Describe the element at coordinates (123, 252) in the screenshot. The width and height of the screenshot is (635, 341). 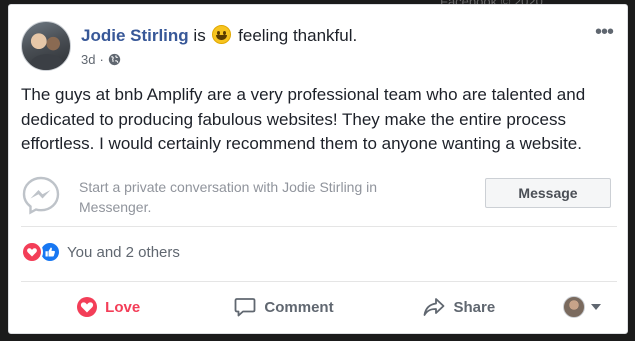
I see `reactions-count-text: You and 2 others` at that location.